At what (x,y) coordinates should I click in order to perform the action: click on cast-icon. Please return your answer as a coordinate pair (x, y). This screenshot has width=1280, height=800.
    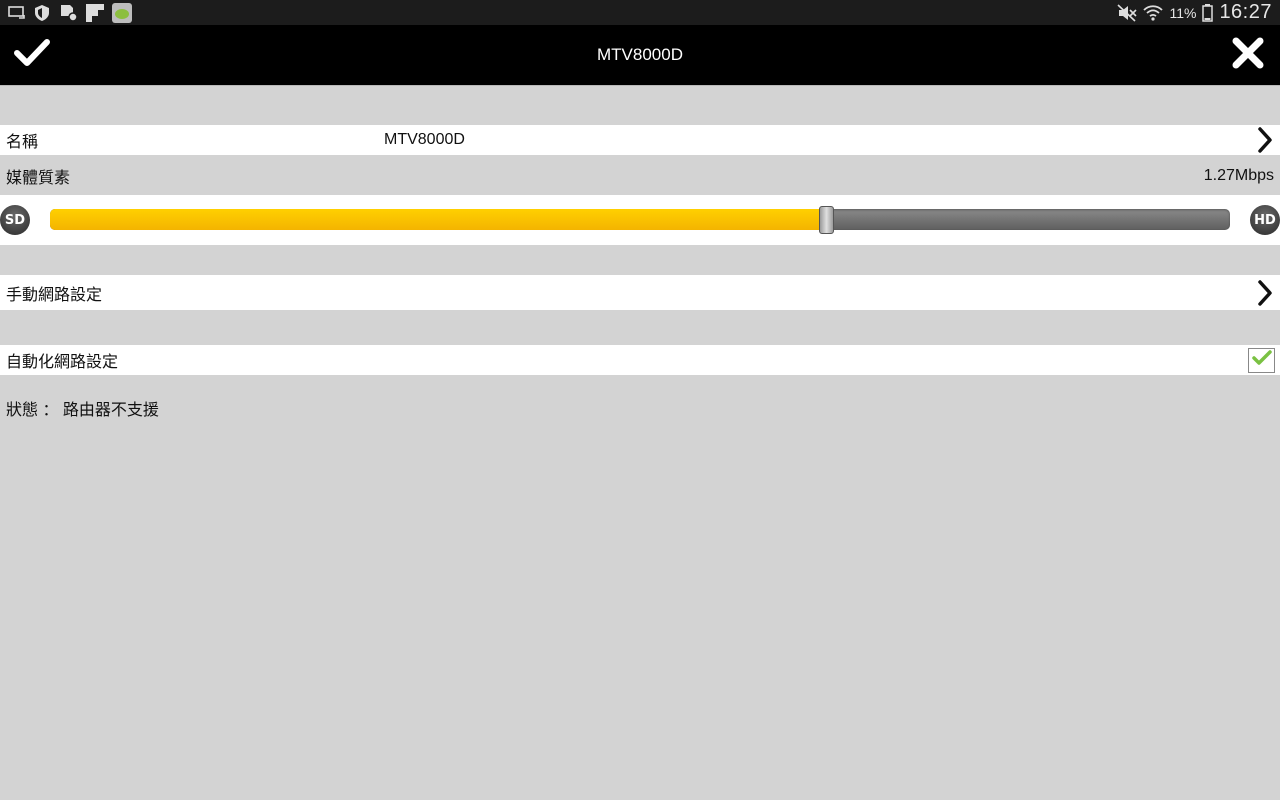
    Looking at the image, I should click on (17, 12).